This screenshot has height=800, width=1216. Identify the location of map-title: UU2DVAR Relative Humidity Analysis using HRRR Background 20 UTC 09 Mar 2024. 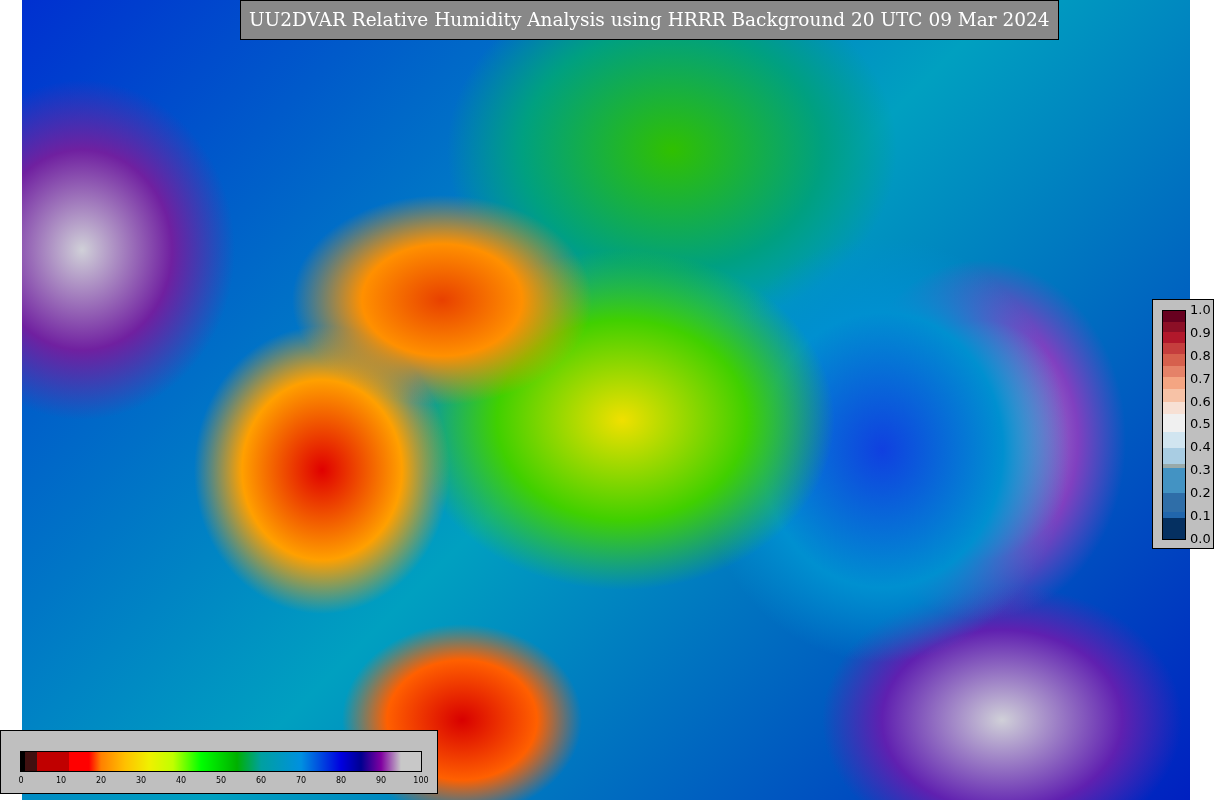
(649, 20).